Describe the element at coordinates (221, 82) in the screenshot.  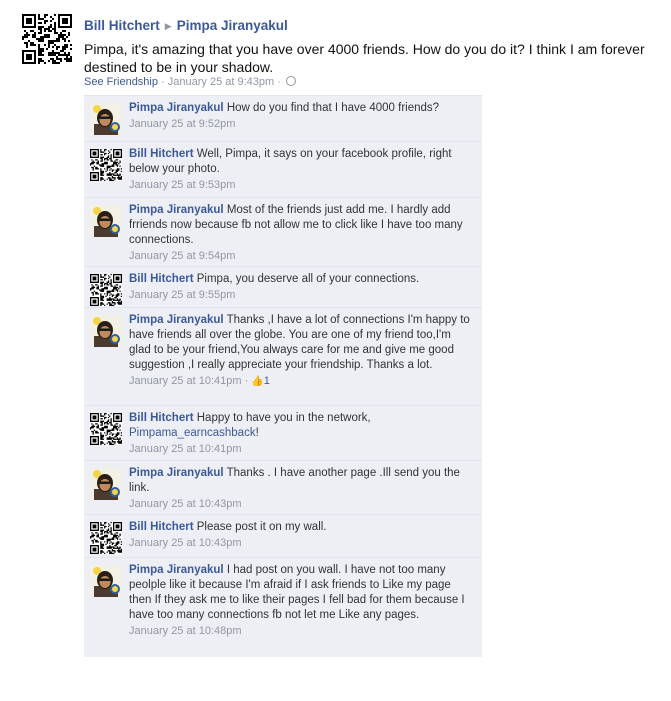
I see `story-timestamp: January 25 at 9:43pm` at that location.